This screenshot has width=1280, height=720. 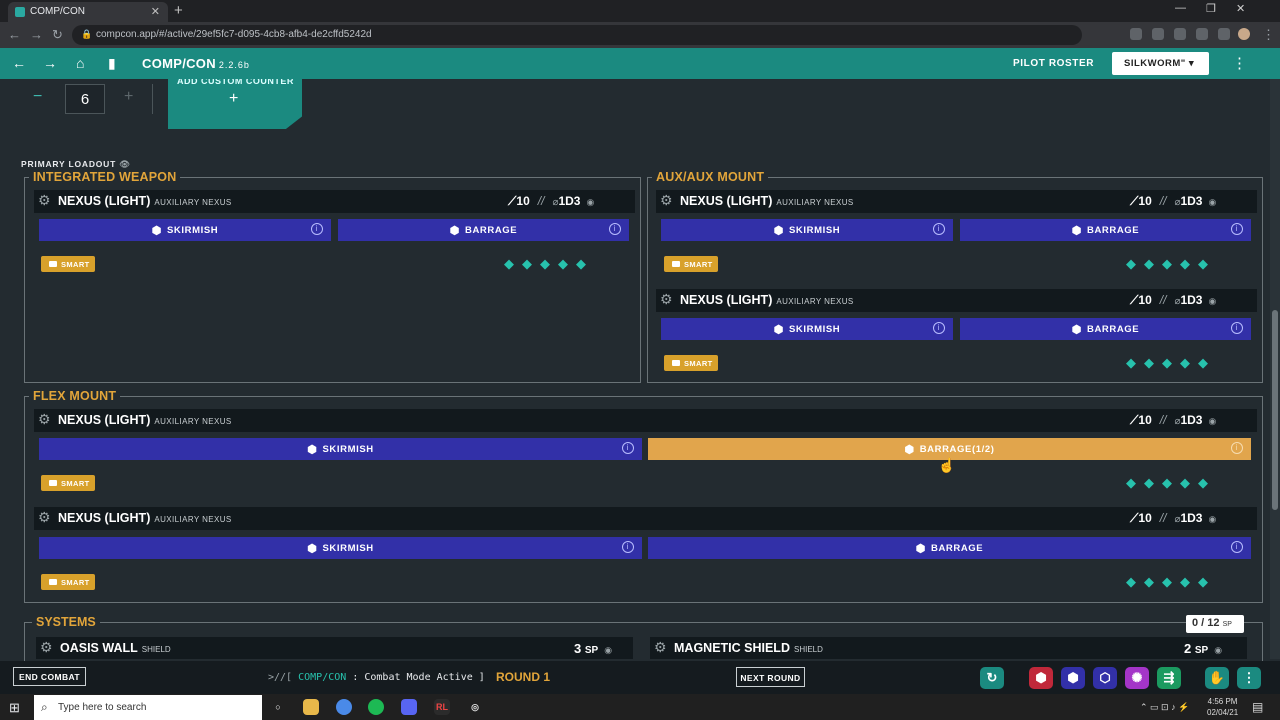 What do you see at coordinates (1222, 707) in the screenshot?
I see `clock: 4:56 PM 02/04/21` at bounding box center [1222, 707].